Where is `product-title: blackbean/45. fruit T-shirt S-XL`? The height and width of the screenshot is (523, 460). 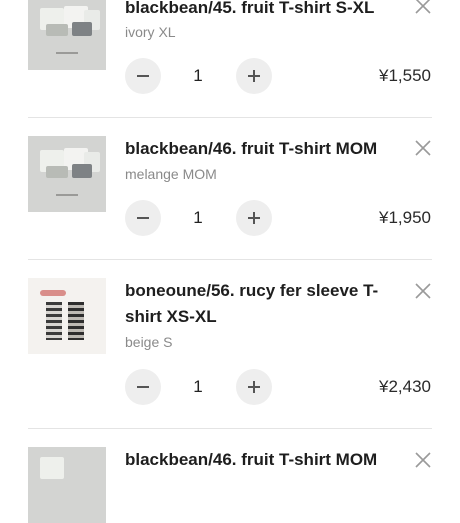 product-title: blackbean/45. fruit T-shirt S-XL is located at coordinates (260, 10).